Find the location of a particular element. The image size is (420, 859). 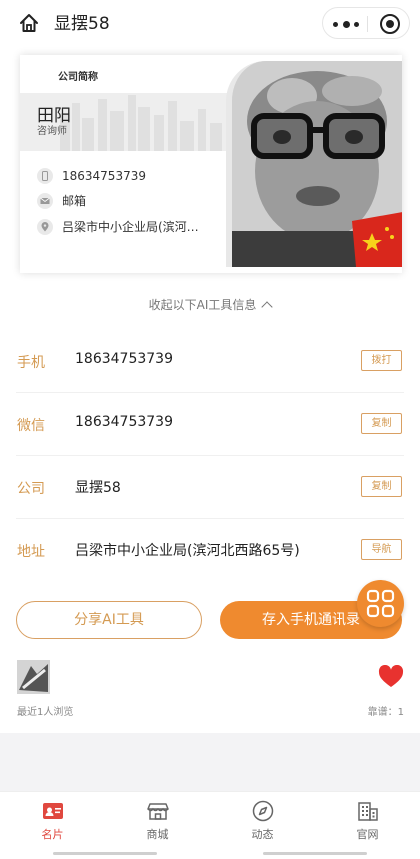

tab-moments: 动态 is located at coordinates (262, 820).